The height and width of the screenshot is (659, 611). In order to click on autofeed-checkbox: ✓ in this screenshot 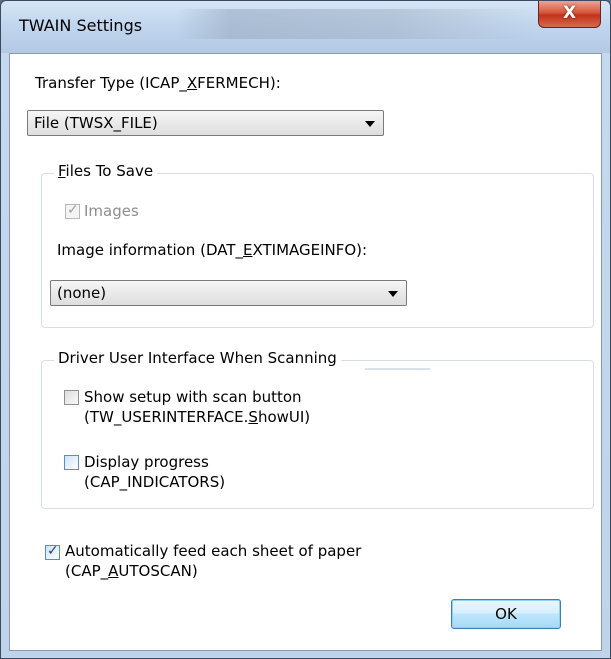, I will do `click(52, 551)`.